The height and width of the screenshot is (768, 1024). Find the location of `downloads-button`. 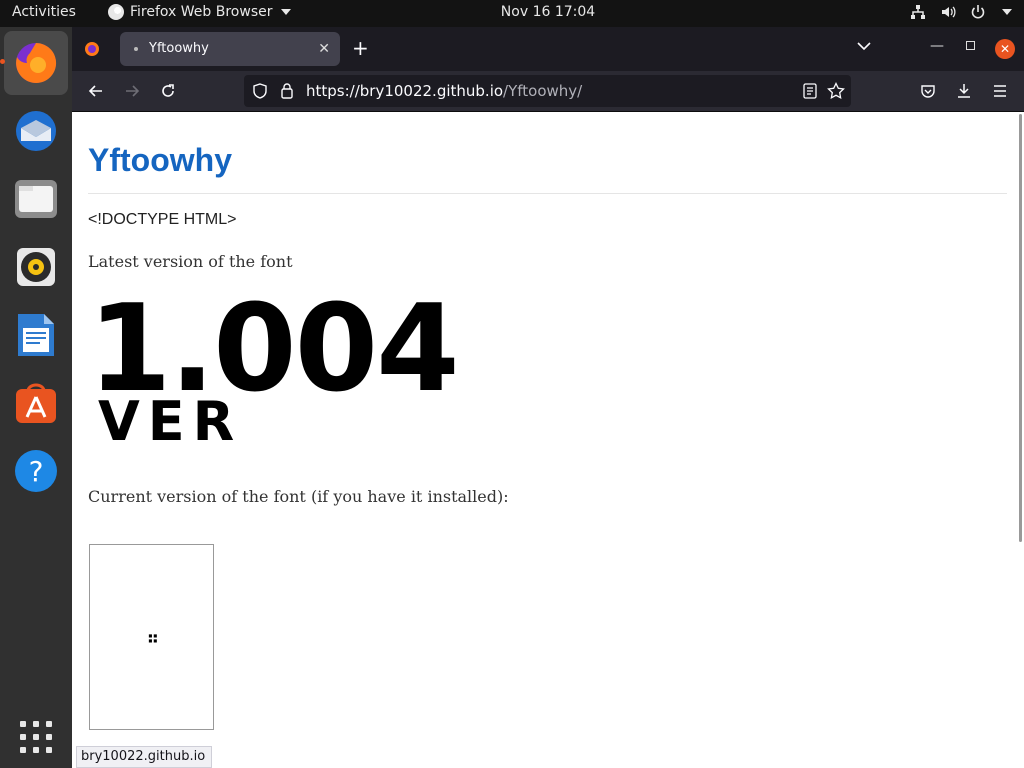

downloads-button is located at coordinates (964, 91).